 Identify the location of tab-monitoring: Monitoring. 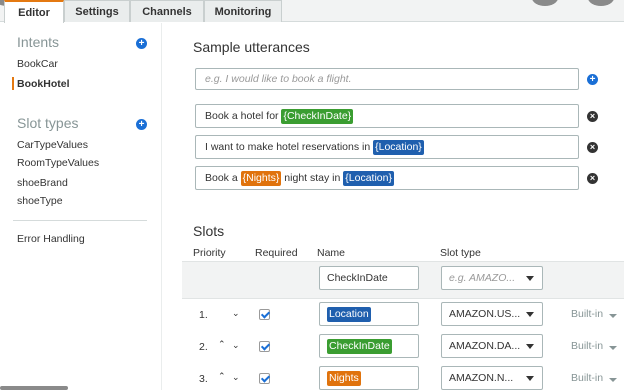
(243, 11).